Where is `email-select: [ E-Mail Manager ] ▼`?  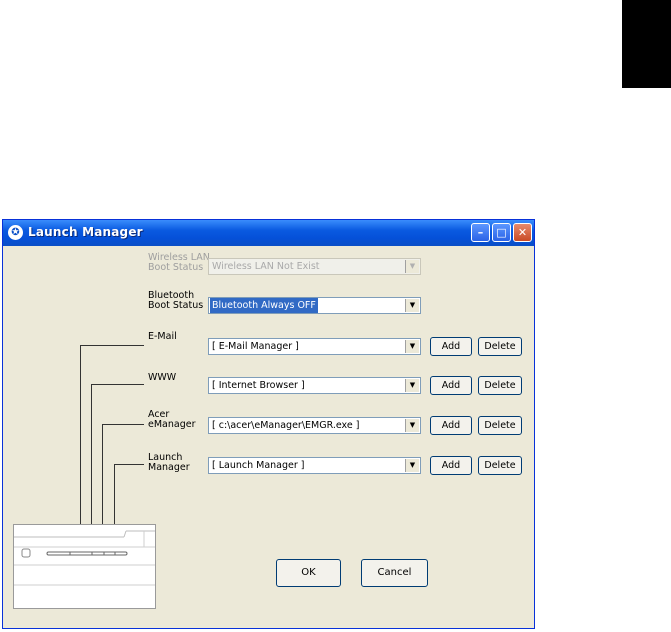 email-select: [ E-Mail Manager ] ▼ is located at coordinates (314, 346).